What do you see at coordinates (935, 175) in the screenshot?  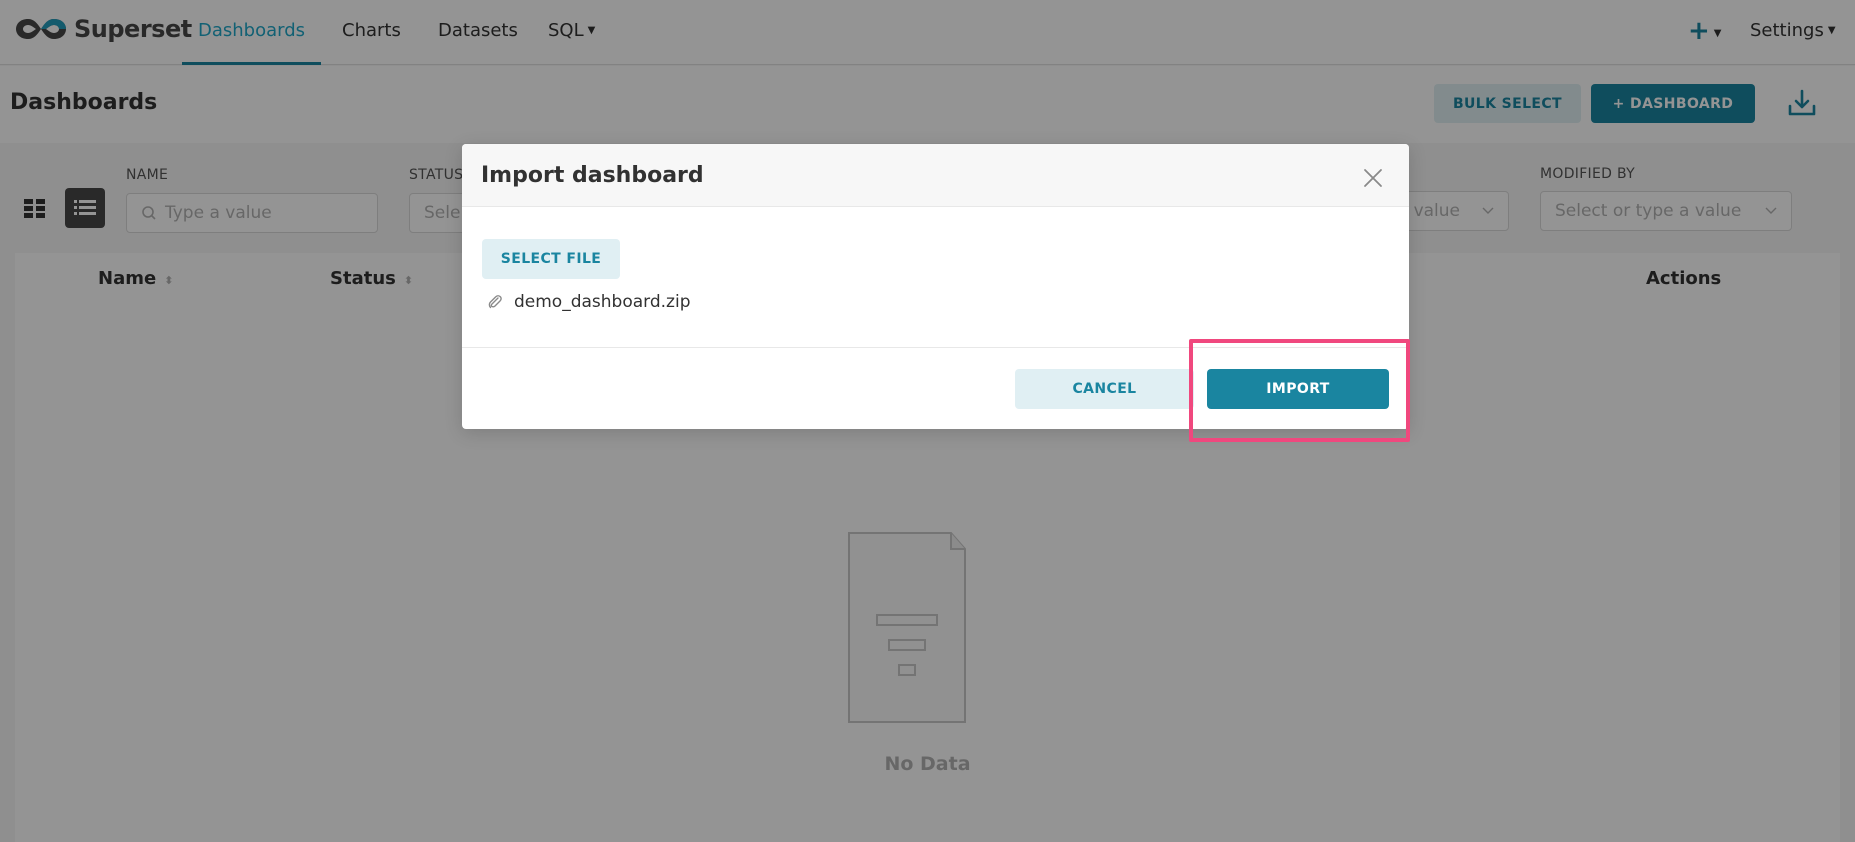 I see `modal-header: Import dashboard` at bounding box center [935, 175].